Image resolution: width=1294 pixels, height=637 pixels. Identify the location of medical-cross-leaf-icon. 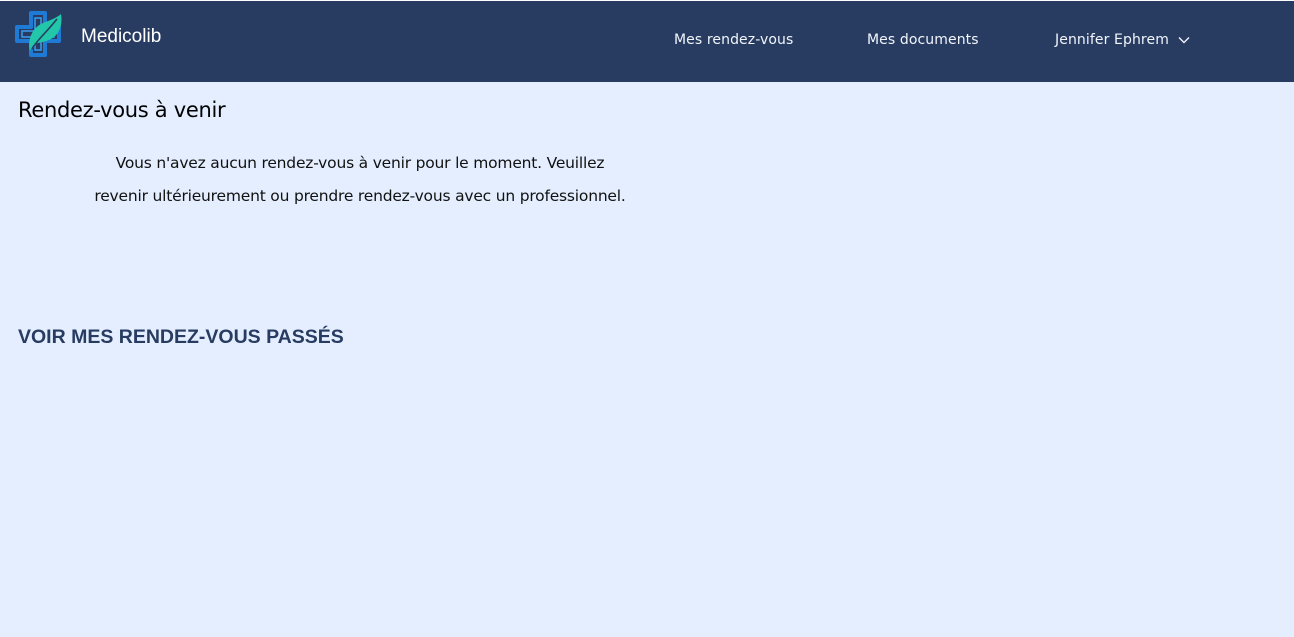
(44, 41).